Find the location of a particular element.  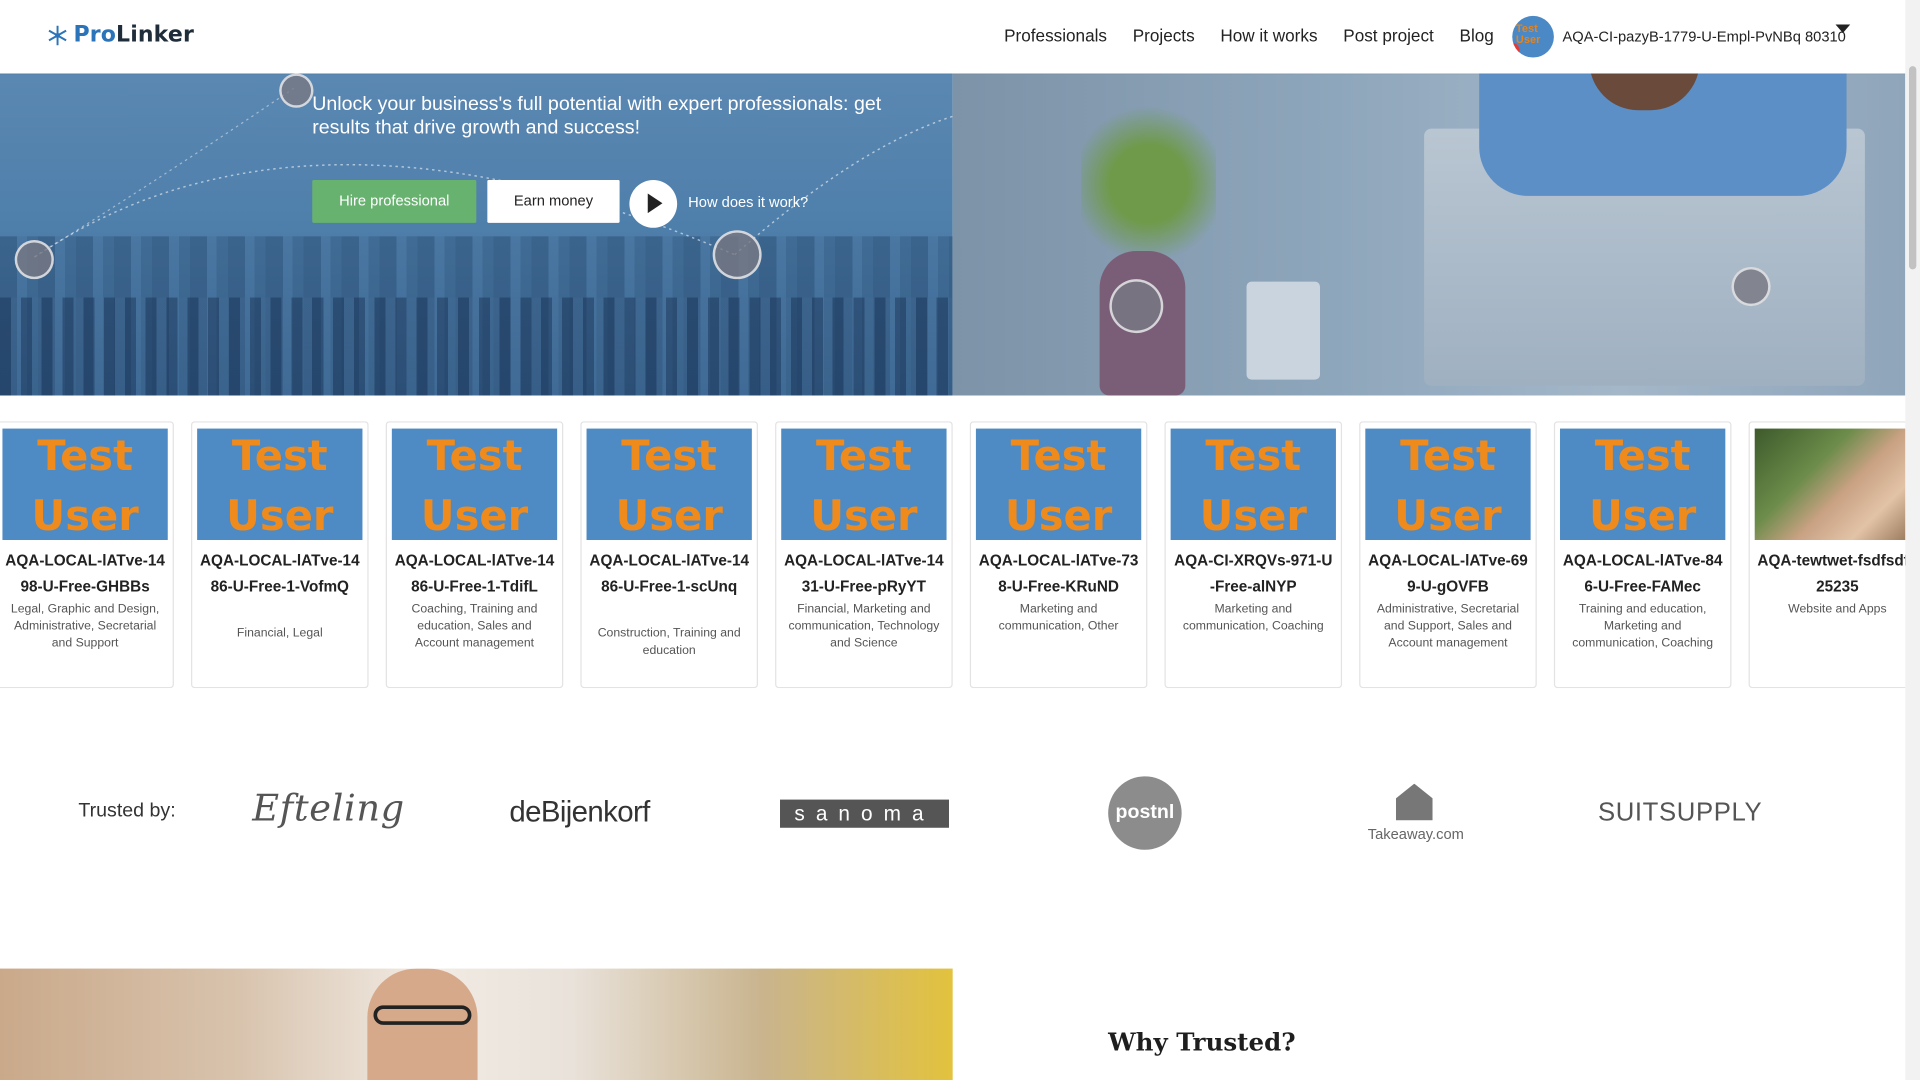

nav-how-it-works: How it works is located at coordinates (1268, 36).